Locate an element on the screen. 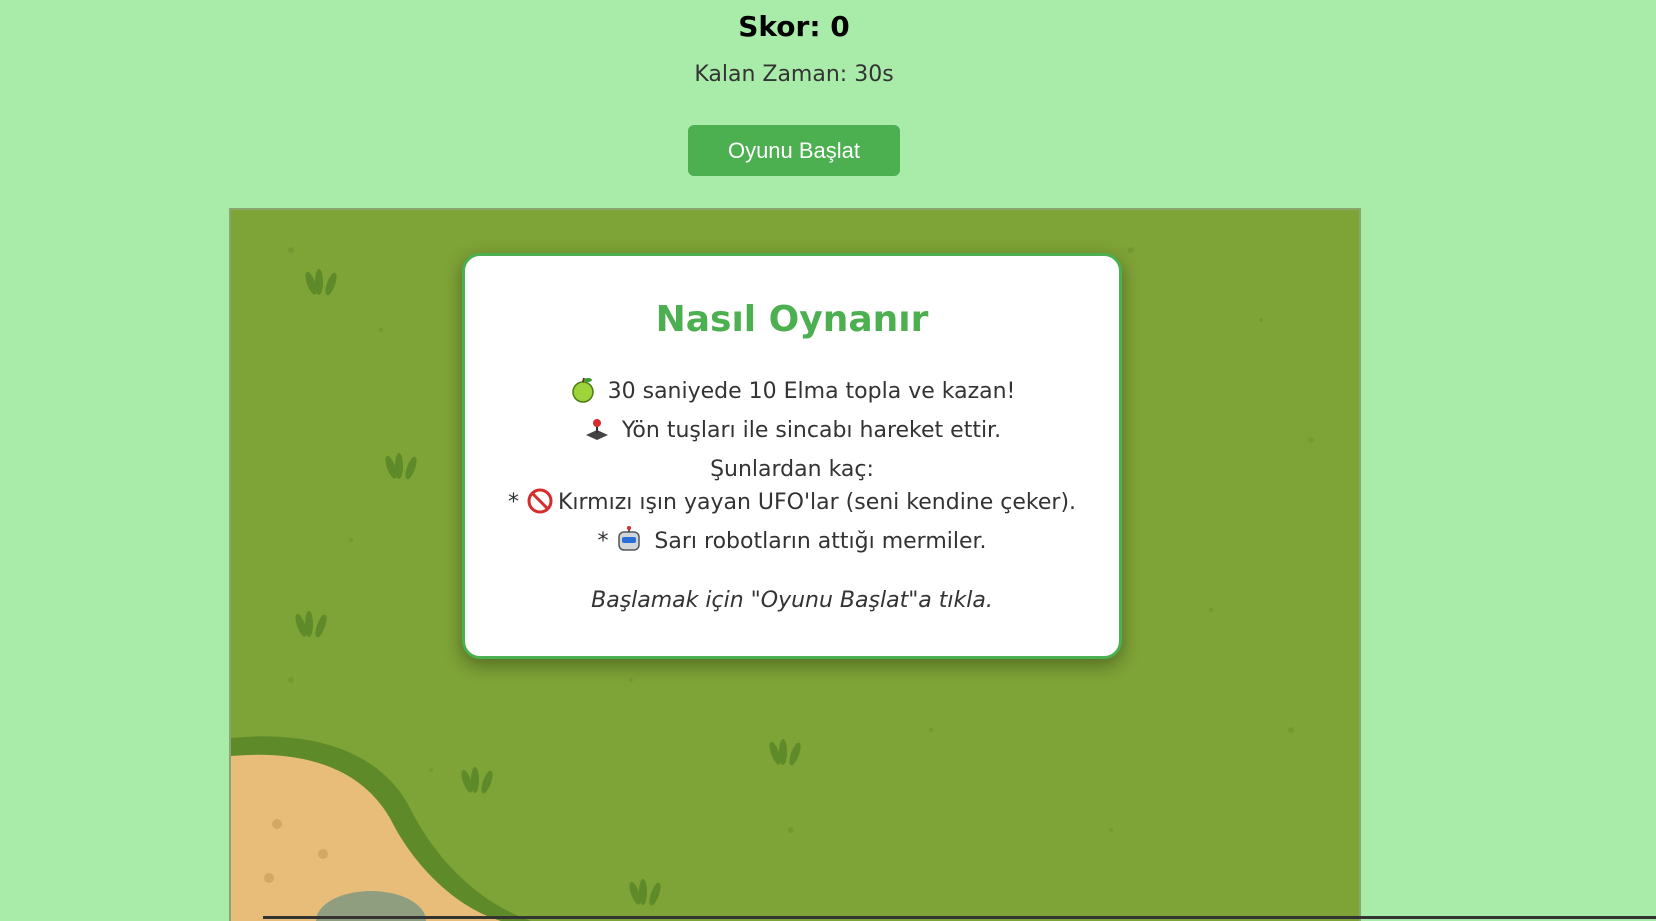 This screenshot has height=921, width=1656. score-label: Skor: 0 is located at coordinates (794, 26).